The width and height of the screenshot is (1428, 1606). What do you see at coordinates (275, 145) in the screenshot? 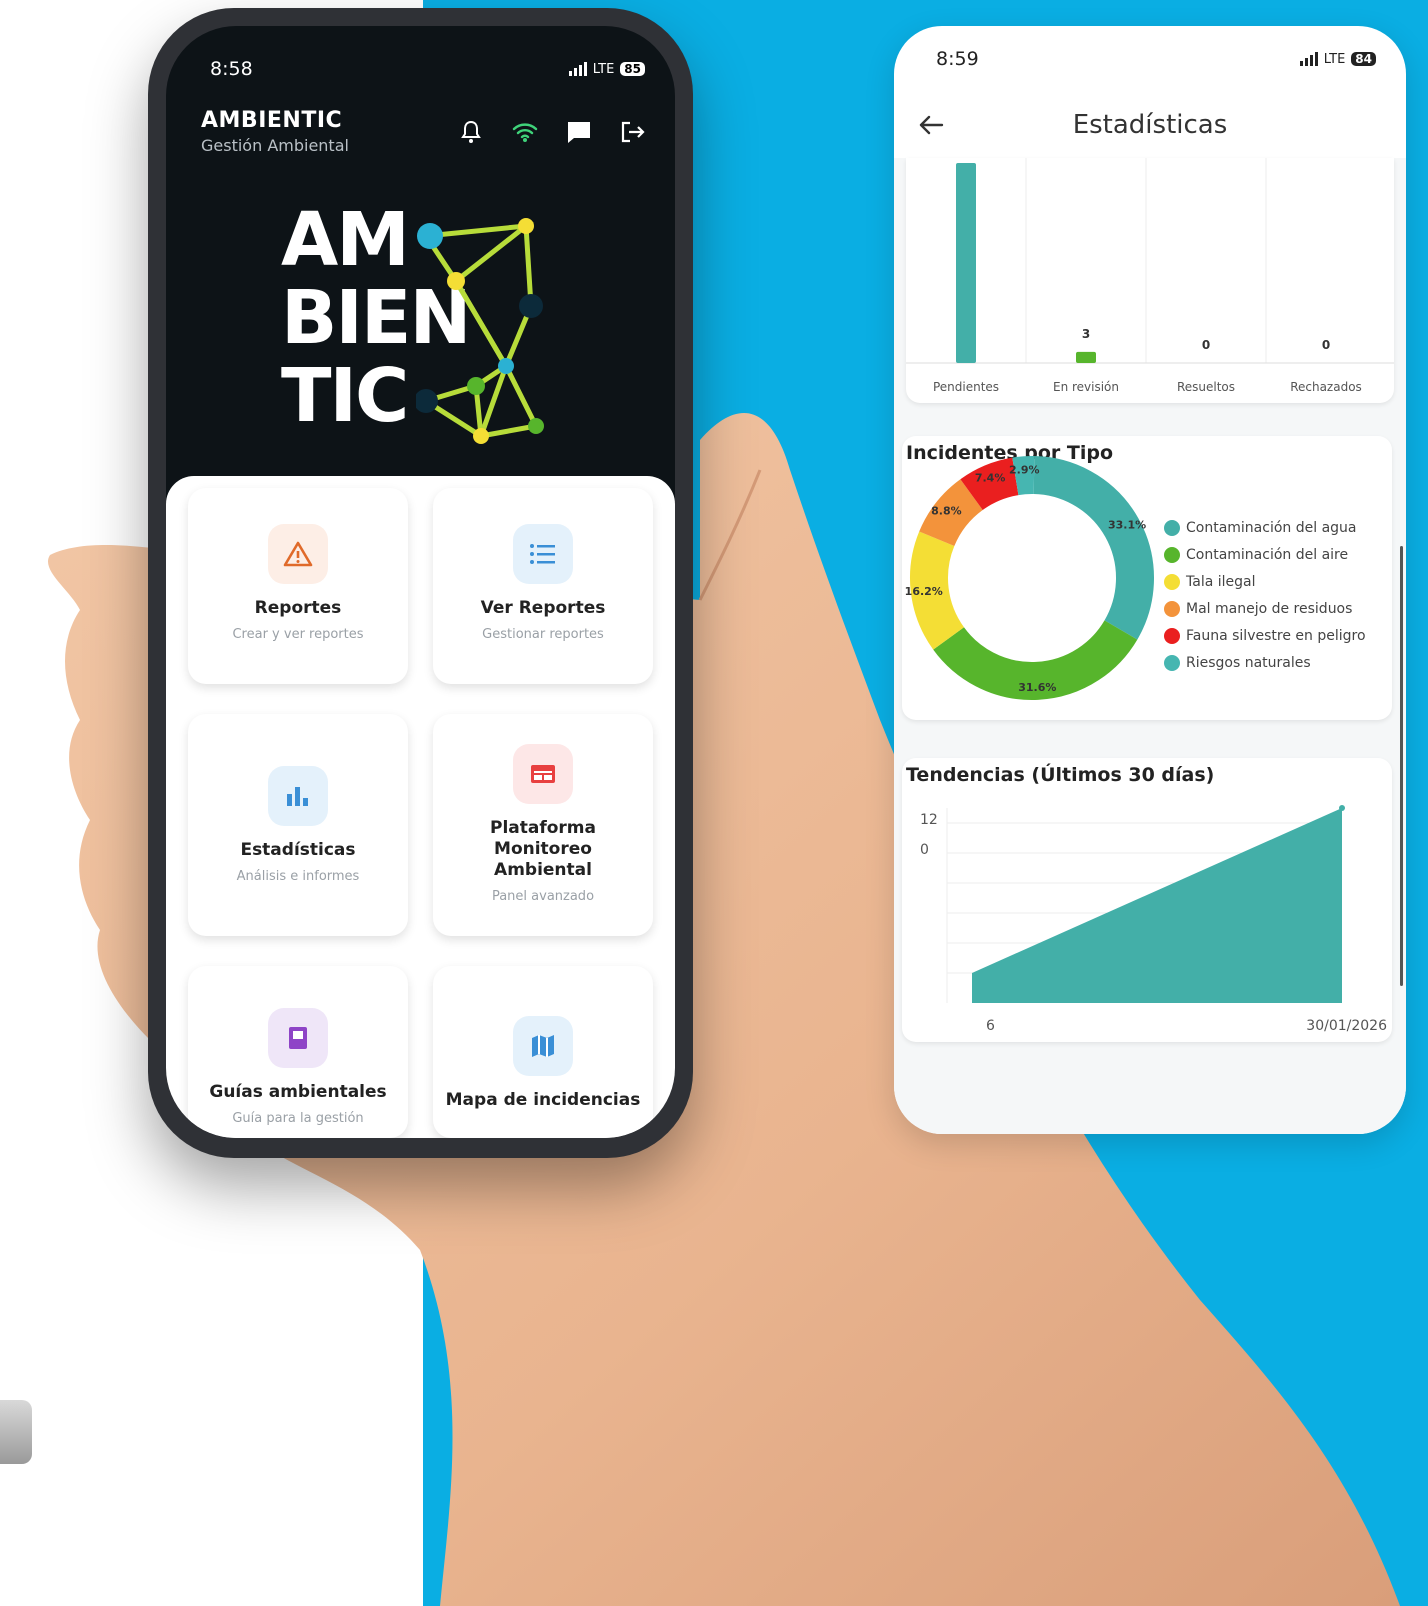
I see `app-subtitle: Gestión Ambiental` at bounding box center [275, 145].